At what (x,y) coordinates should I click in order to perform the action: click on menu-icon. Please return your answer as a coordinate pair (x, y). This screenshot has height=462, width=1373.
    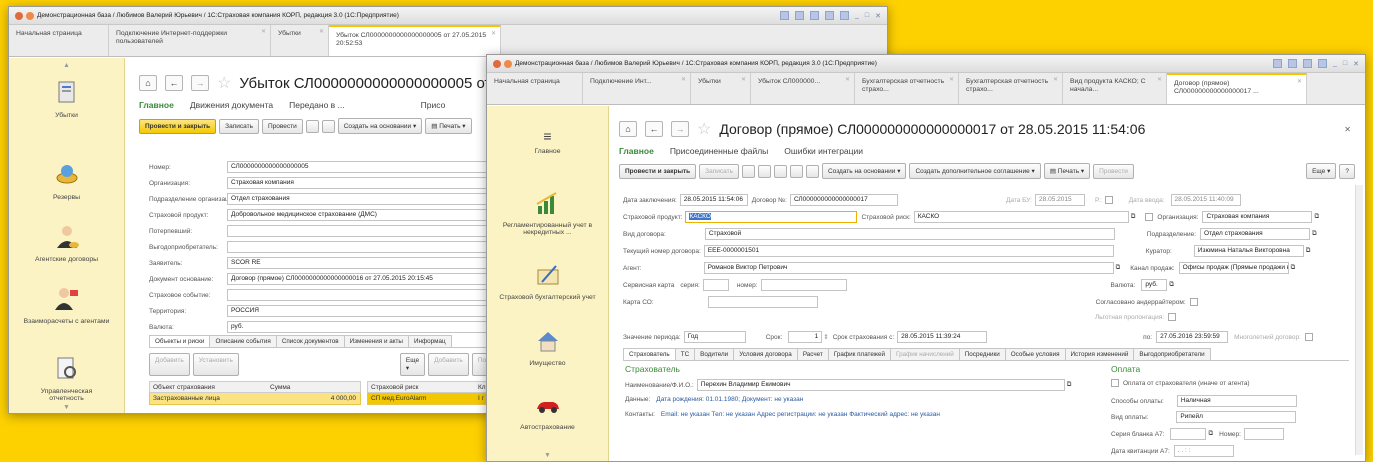
    Looking at the image, I should click on (30, 15).